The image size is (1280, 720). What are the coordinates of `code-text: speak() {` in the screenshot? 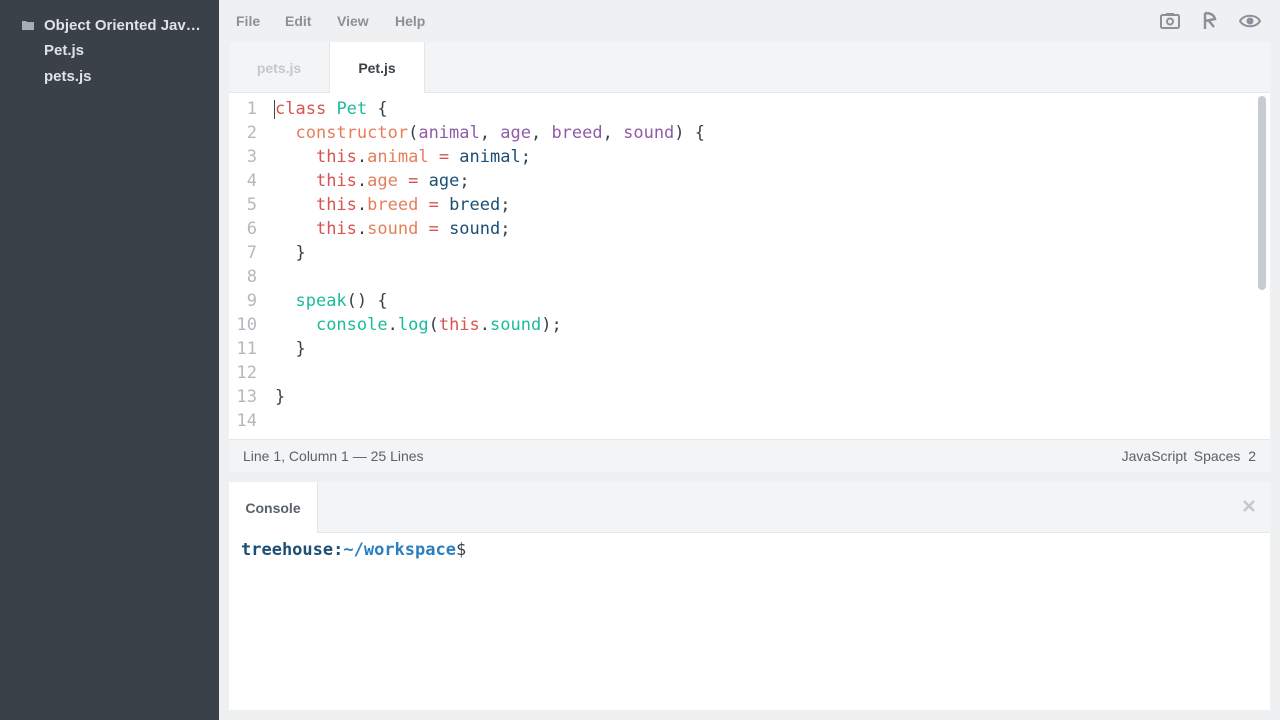 It's located at (341, 301).